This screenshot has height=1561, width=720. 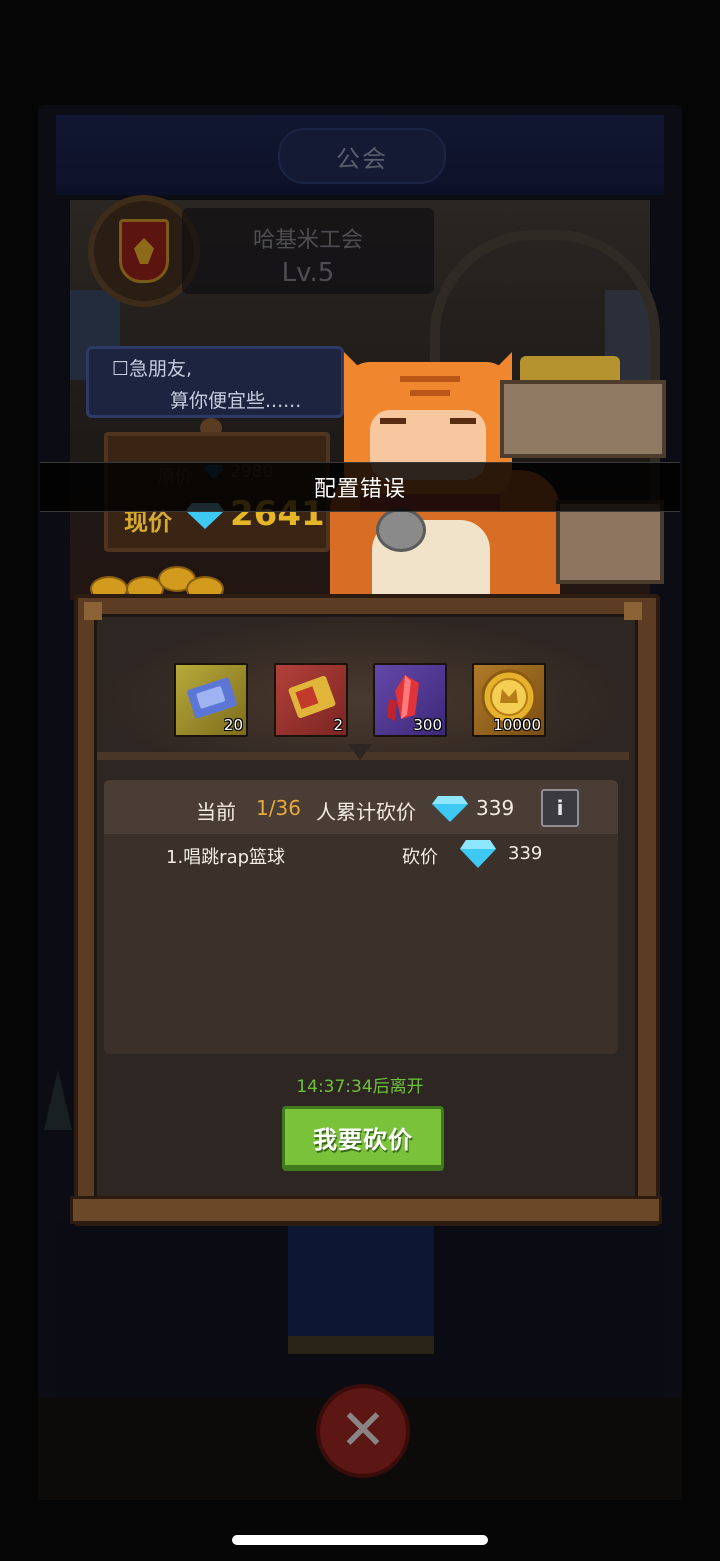 I want to click on reward-count: 10000, so click(x=517, y=725).